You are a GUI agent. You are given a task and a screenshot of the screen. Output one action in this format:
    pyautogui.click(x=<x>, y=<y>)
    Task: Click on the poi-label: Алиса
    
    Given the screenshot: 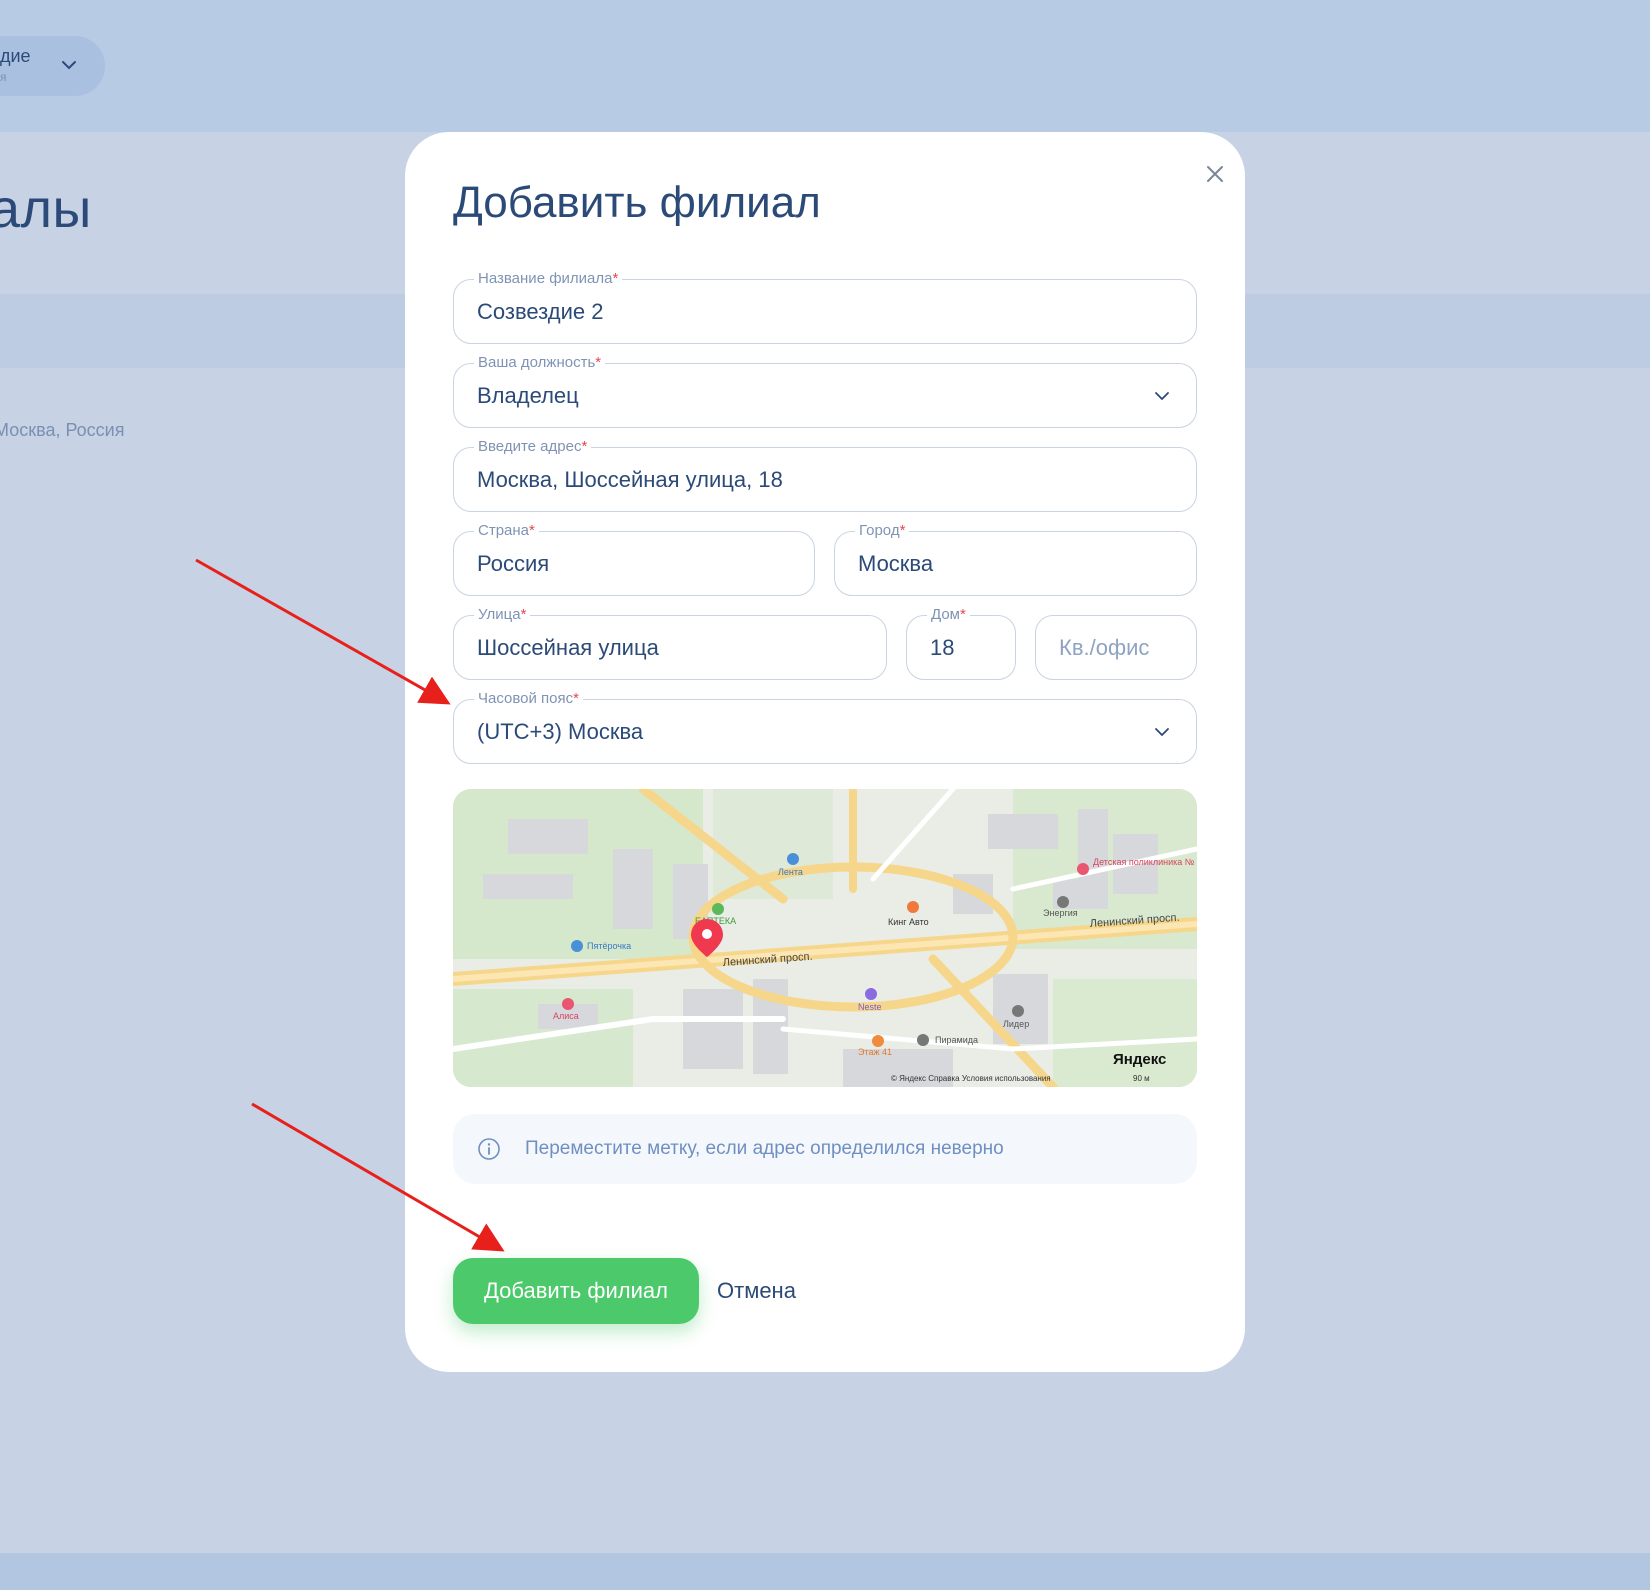 What is the action you would take?
    pyautogui.click(x=566, y=1016)
    